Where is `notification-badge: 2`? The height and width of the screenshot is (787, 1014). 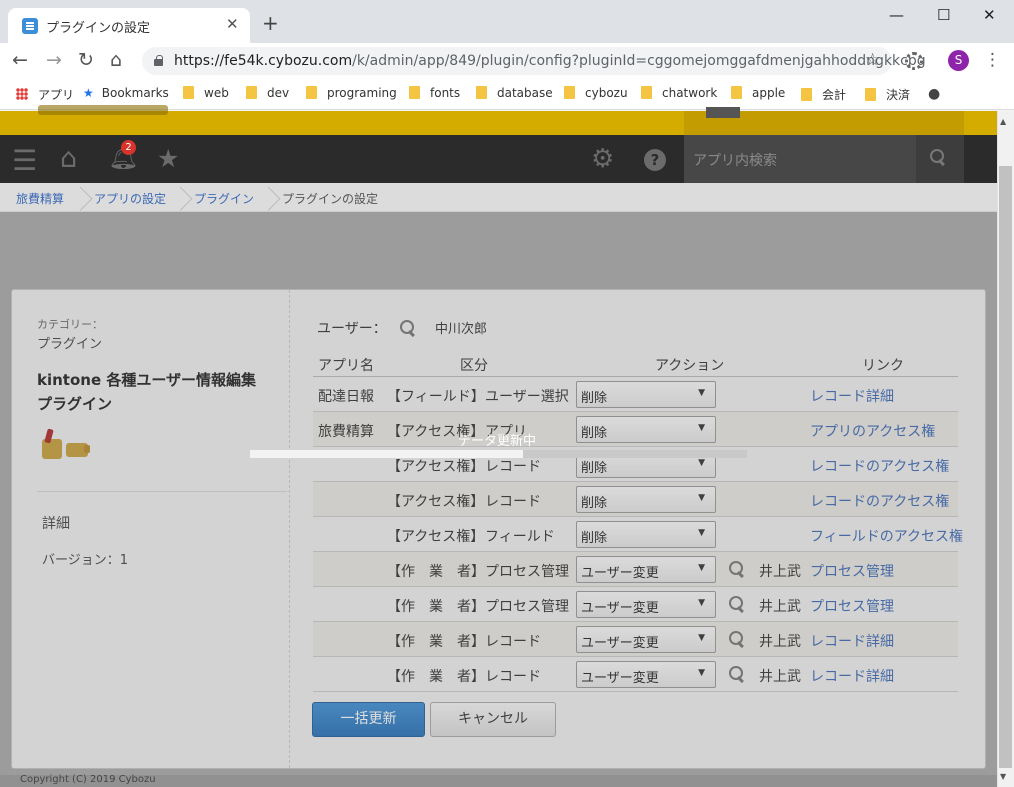
notification-badge: 2 is located at coordinates (128, 147).